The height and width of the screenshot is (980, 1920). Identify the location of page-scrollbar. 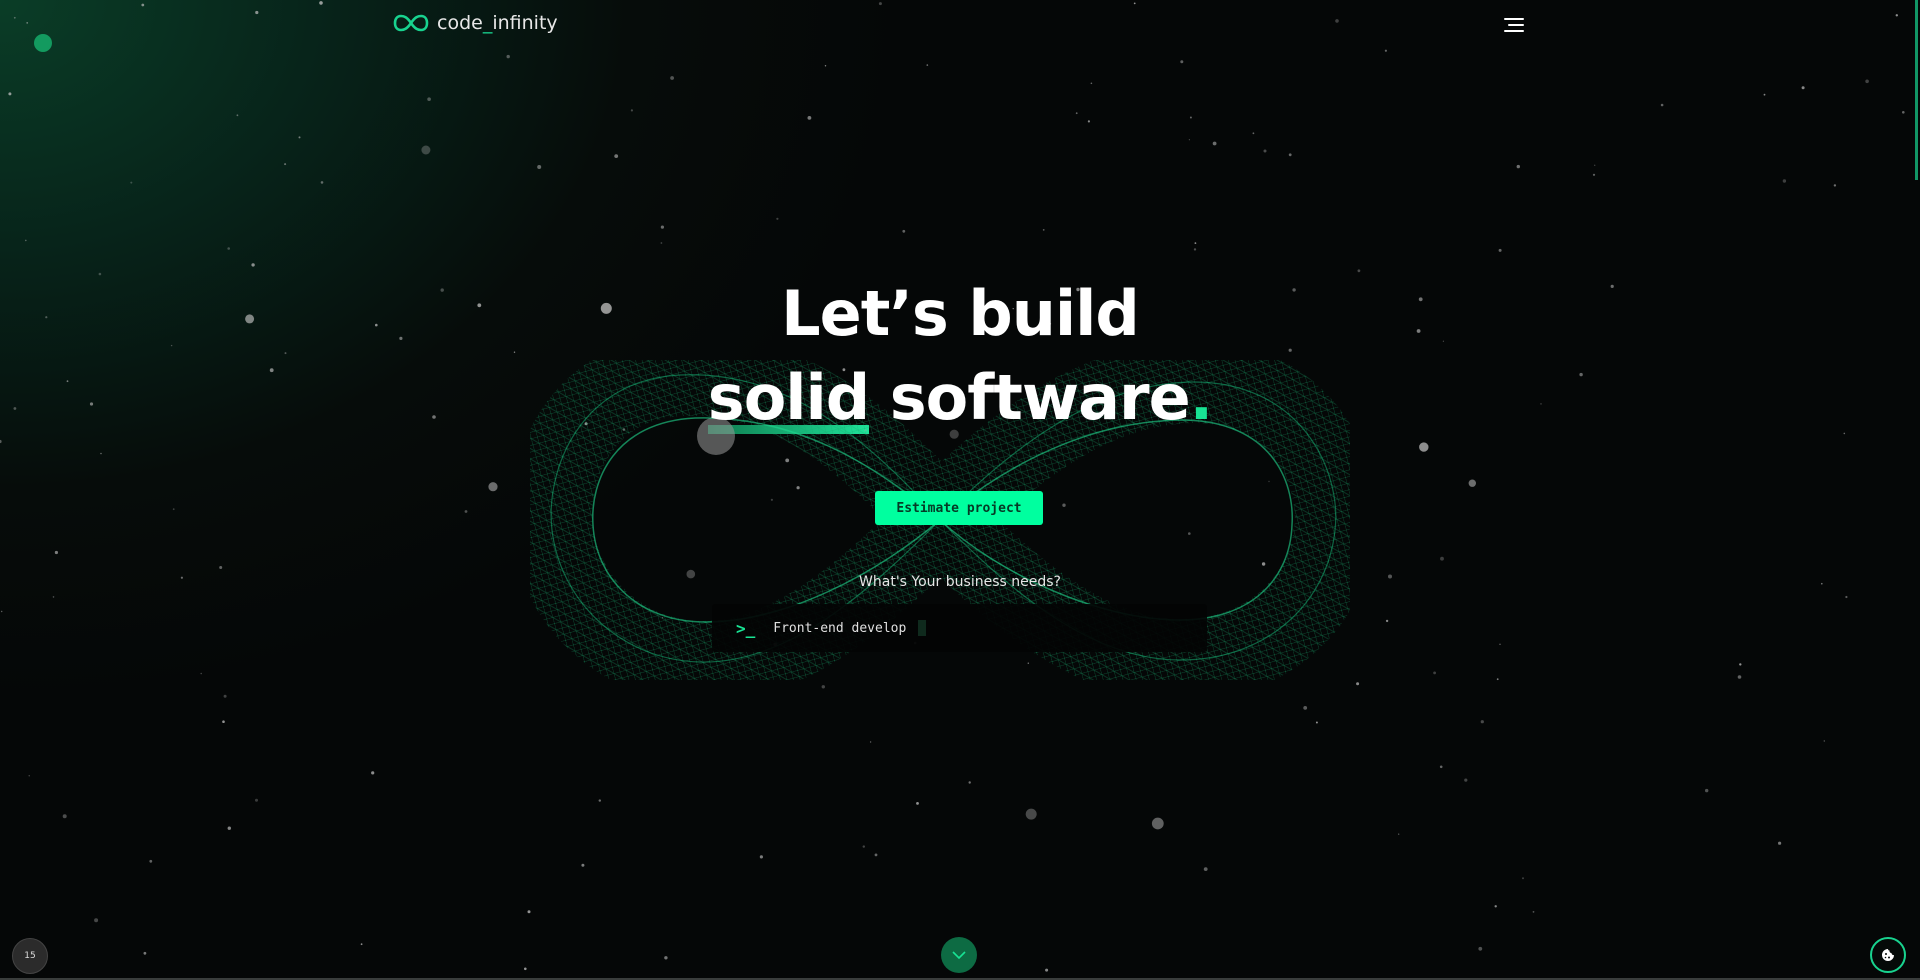
(1916, 90).